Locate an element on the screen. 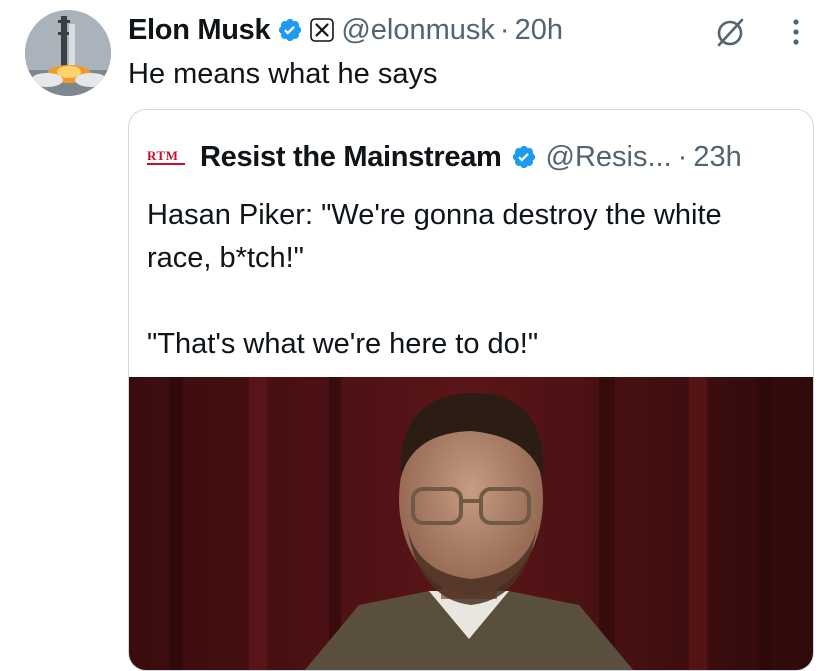 The image size is (839, 671). quoted-text-line: "That's what we're here to do!" is located at coordinates (343, 344).